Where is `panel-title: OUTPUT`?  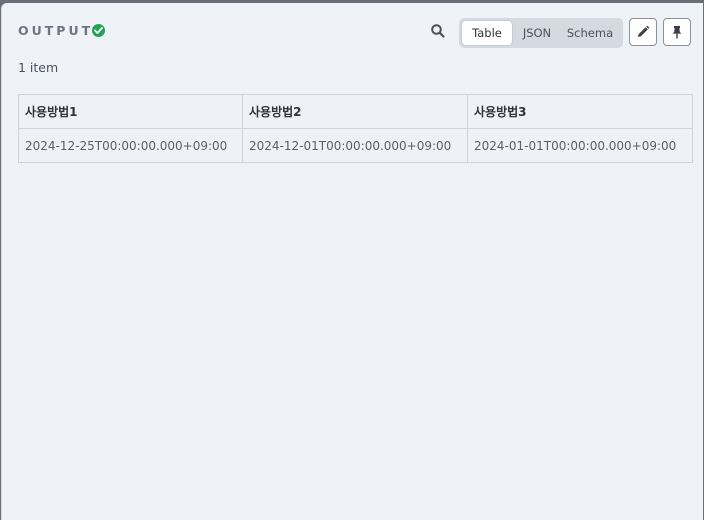
panel-title: OUTPUT is located at coordinates (56, 30).